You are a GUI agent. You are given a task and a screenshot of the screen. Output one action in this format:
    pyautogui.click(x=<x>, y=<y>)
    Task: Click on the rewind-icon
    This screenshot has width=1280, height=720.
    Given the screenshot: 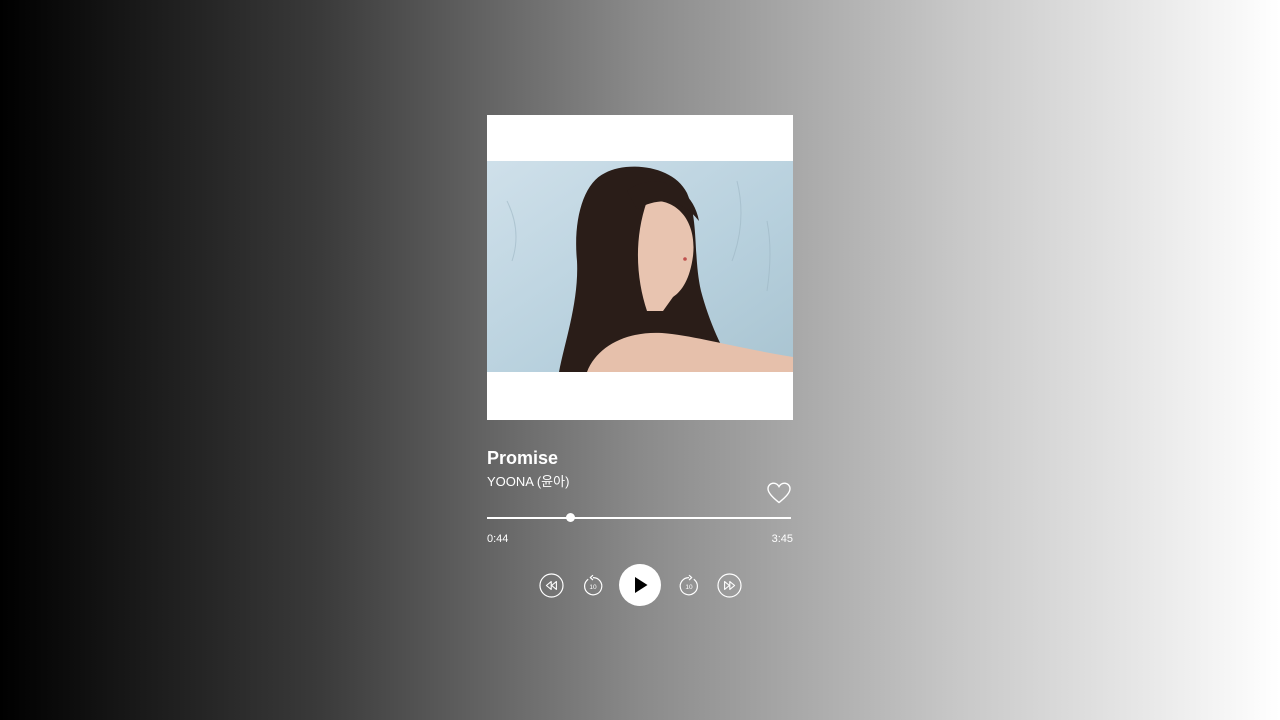 What is the action you would take?
    pyautogui.click(x=551, y=585)
    